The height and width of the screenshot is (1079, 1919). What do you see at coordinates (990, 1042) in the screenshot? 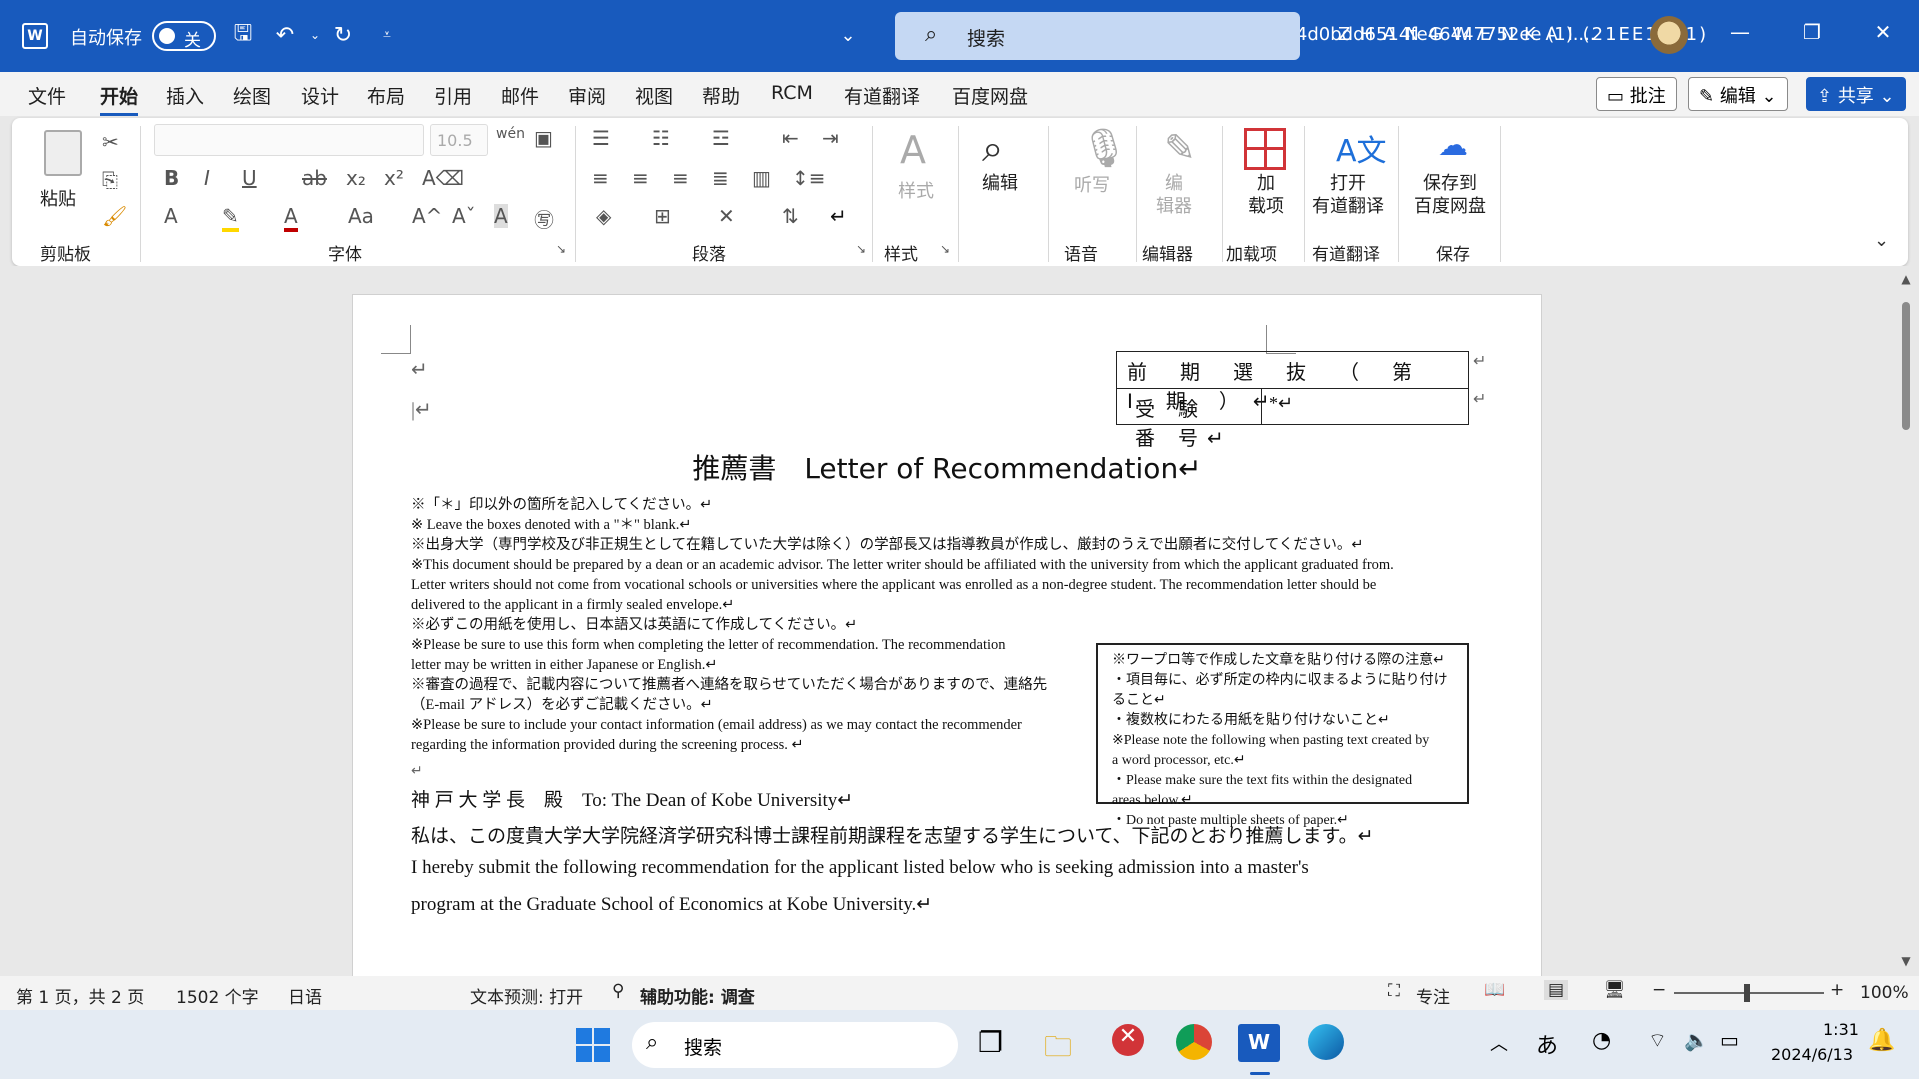
I see `task-view-icon: ❐` at bounding box center [990, 1042].